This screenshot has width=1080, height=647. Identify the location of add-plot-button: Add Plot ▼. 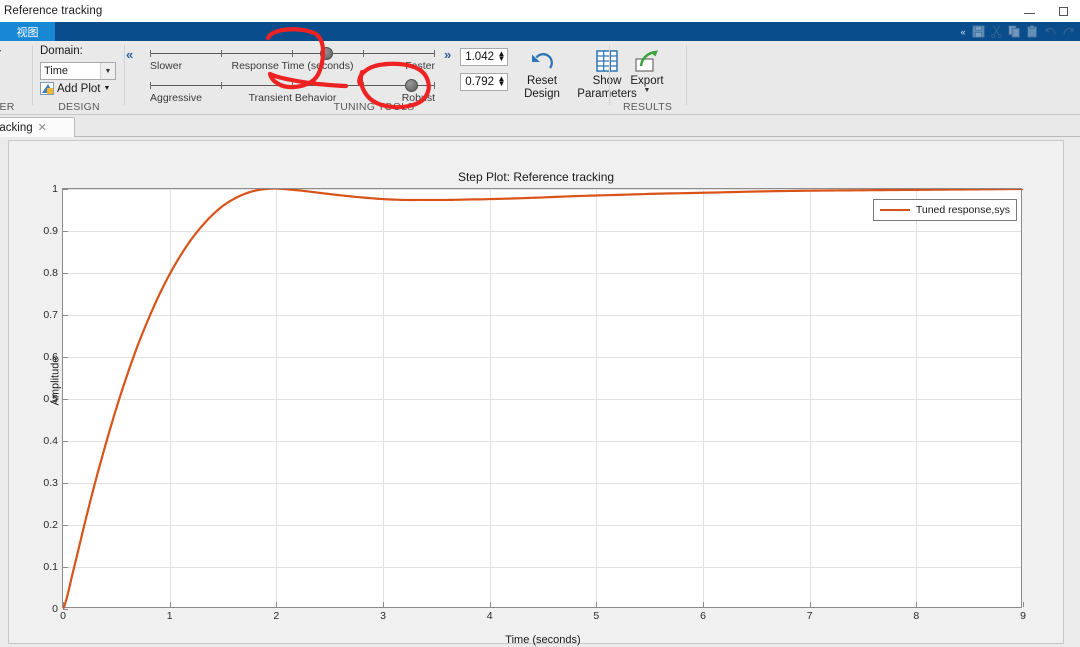
(75, 88).